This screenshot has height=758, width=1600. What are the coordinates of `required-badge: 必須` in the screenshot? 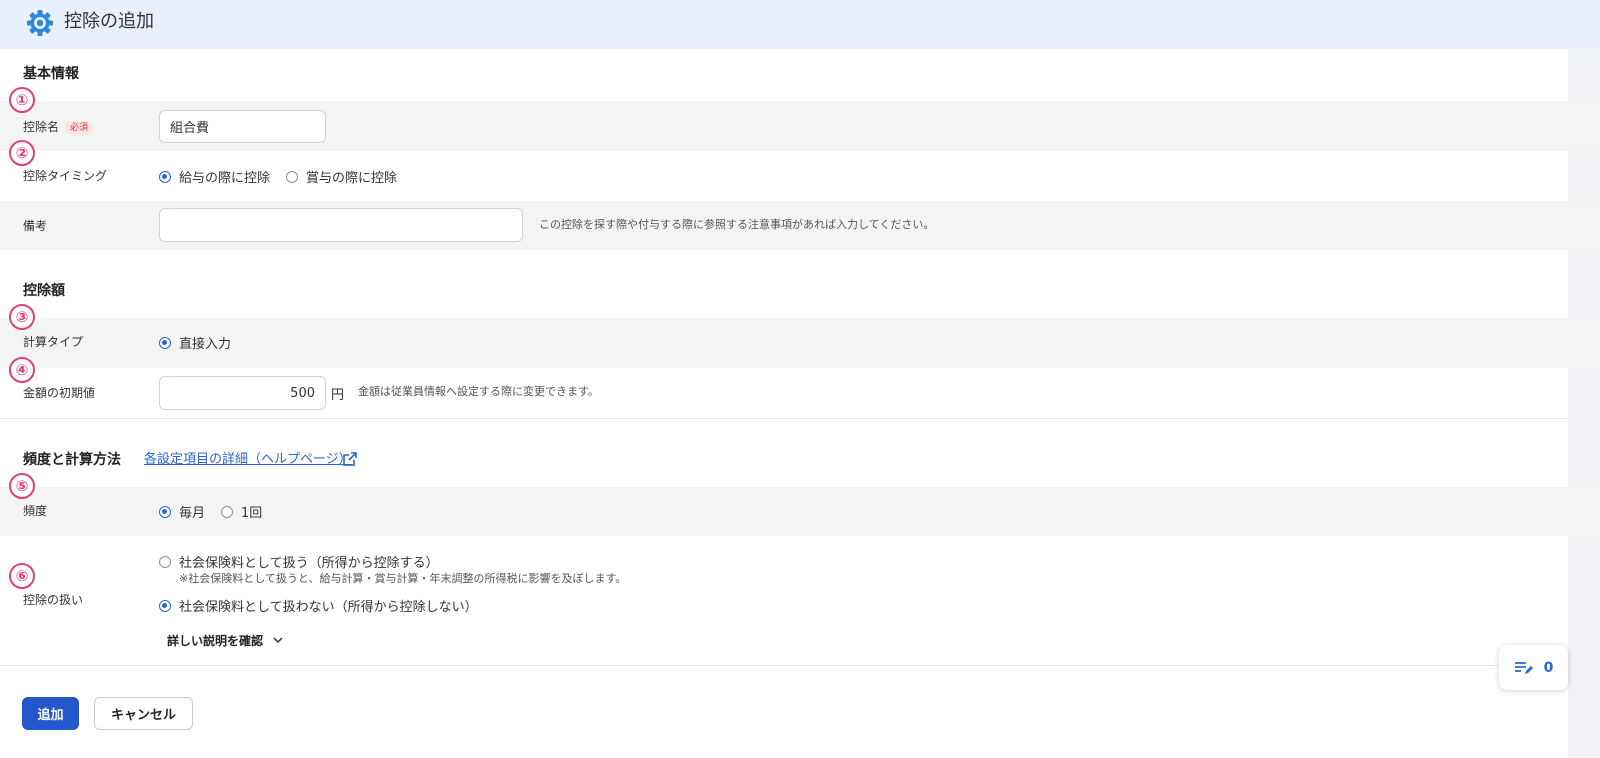 It's located at (79, 128).